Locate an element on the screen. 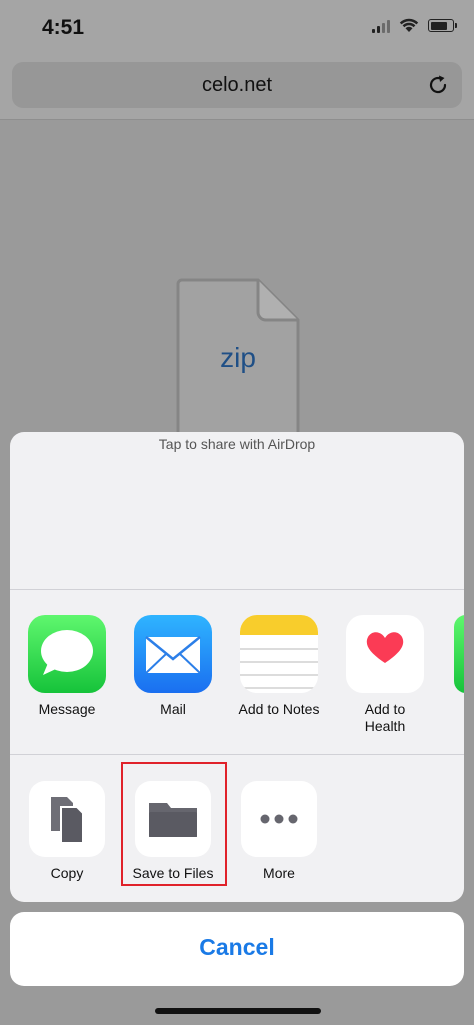 The width and height of the screenshot is (474, 1025). url-text: celo.net is located at coordinates (237, 85).